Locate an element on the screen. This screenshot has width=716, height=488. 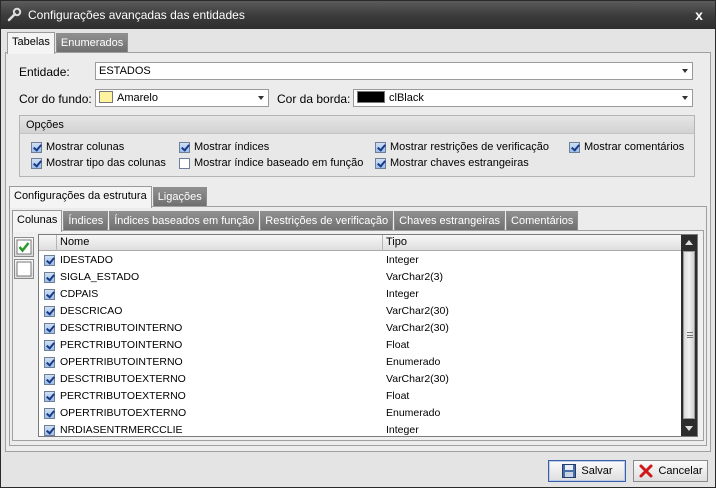
column-type-cell: VarChar2(3) is located at coordinates (414, 277).